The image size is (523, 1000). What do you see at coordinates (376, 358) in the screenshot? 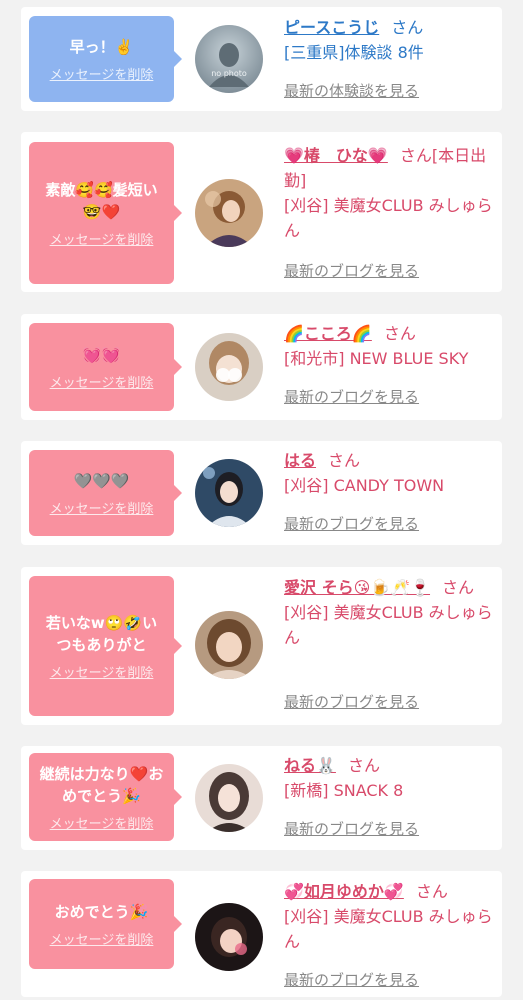
I see `shop-label: [和光市] NEW BLUE SKY` at bounding box center [376, 358].